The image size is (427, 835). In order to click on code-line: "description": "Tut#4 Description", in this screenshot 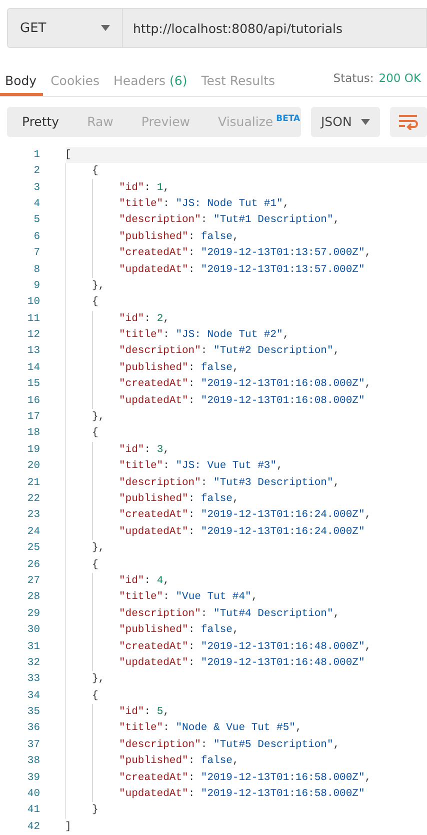, I will do `click(229, 614)`.